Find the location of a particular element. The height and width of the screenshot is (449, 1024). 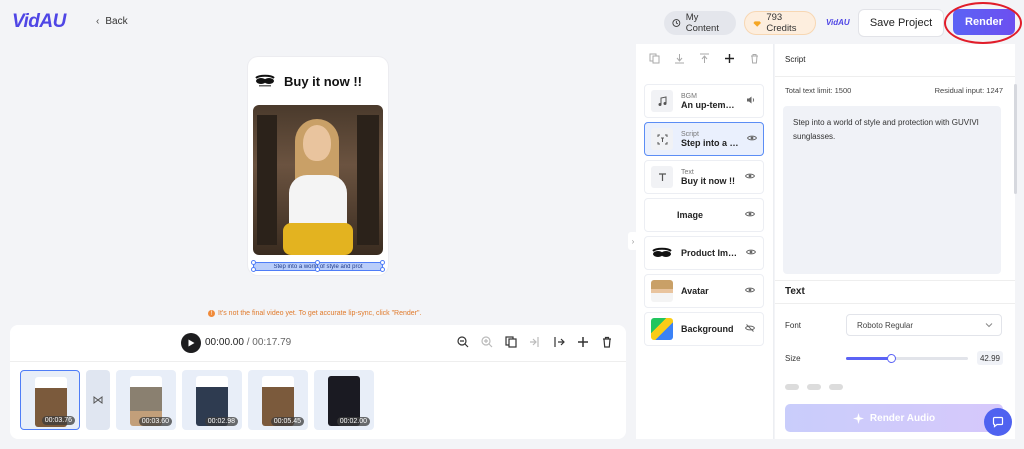

transition-icon is located at coordinates (98, 400).